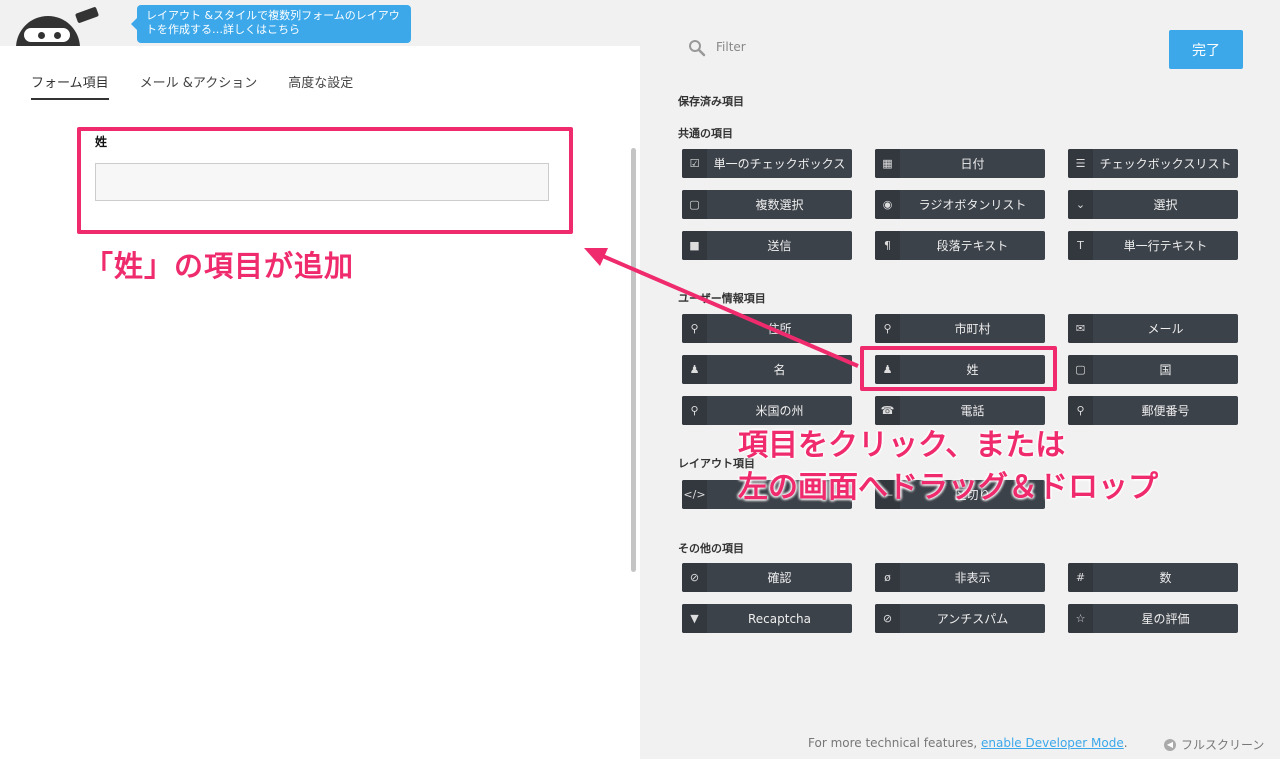 This screenshot has width=1280, height=759. What do you see at coordinates (70, 86) in the screenshot?
I see `tab-form-fields: フォーム項目` at bounding box center [70, 86].